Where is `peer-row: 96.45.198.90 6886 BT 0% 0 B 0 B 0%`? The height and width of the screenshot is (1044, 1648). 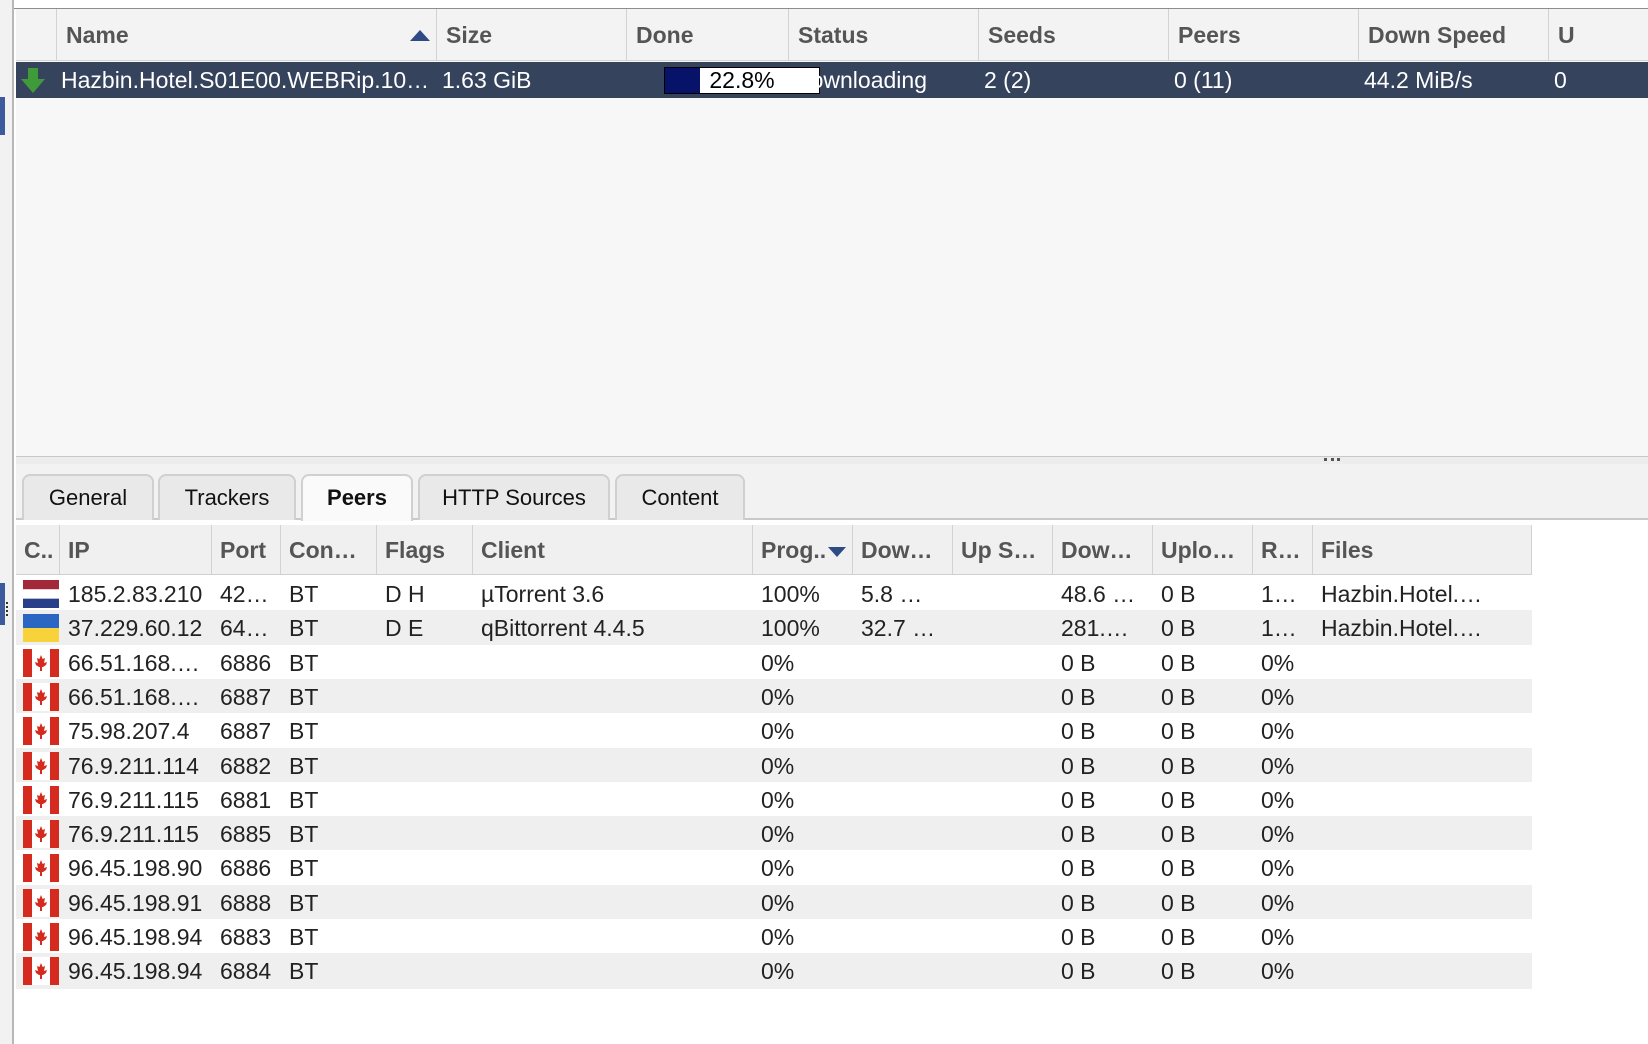 peer-row: 96.45.198.90 6886 BT 0% 0 B 0 B 0% is located at coordinates (774, 868).